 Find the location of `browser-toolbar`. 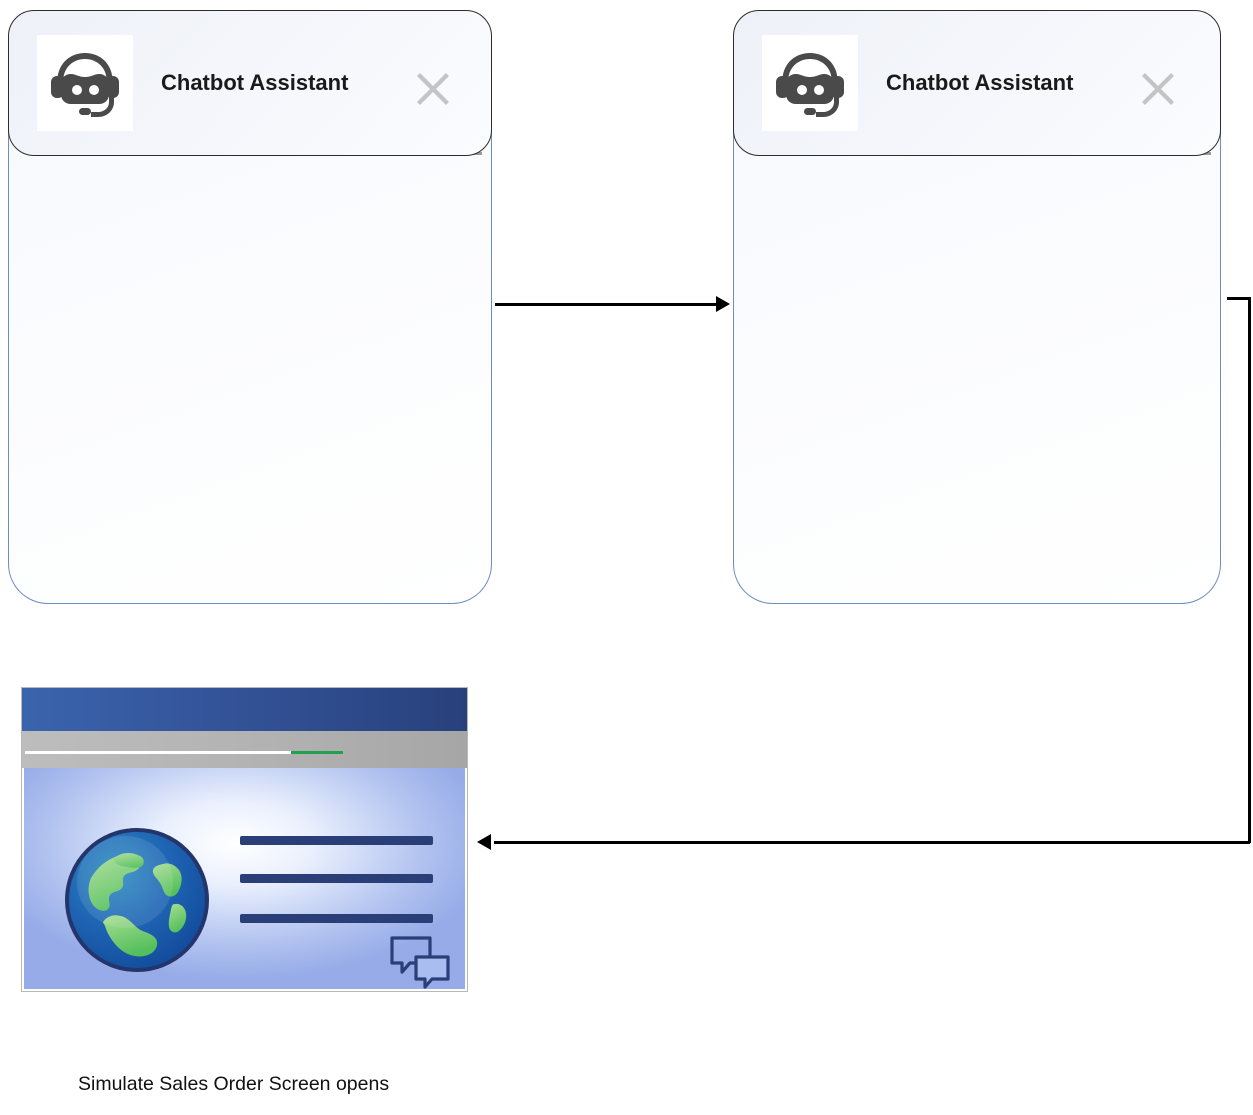

browser-toolbar is located at coordinates (244, 749).